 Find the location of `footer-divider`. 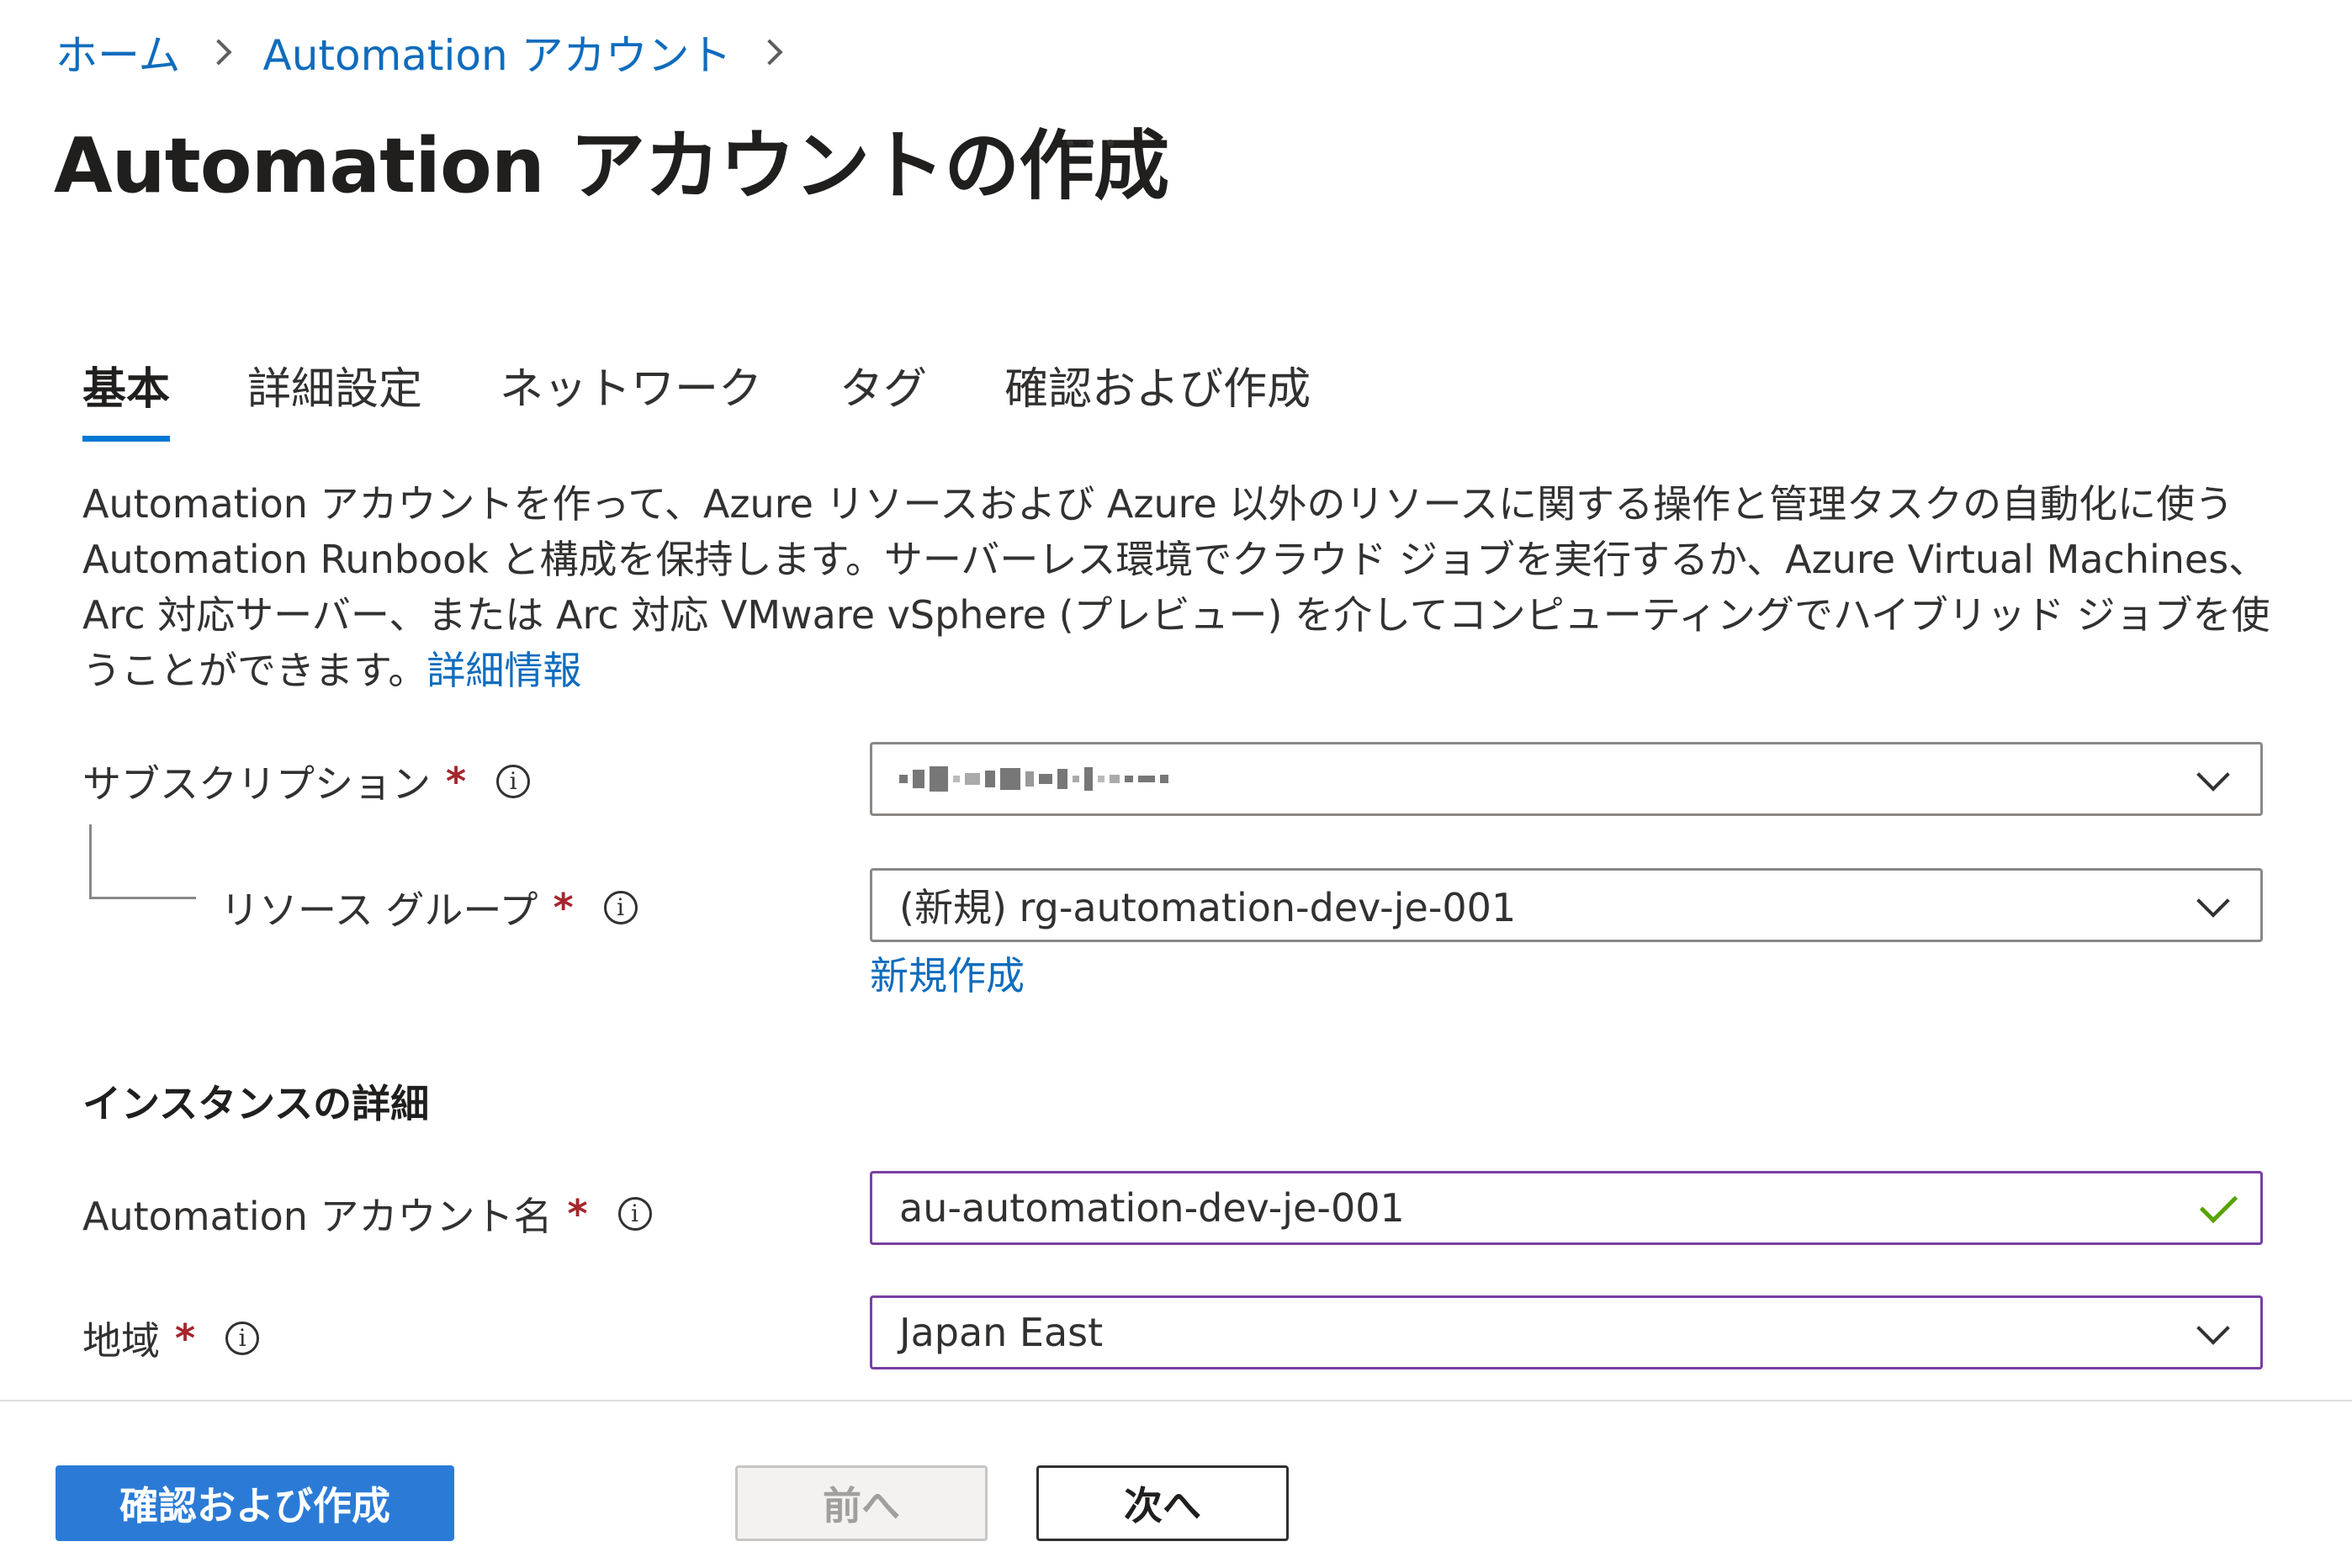

footer-divider is located at coordinates (1176, 1400).